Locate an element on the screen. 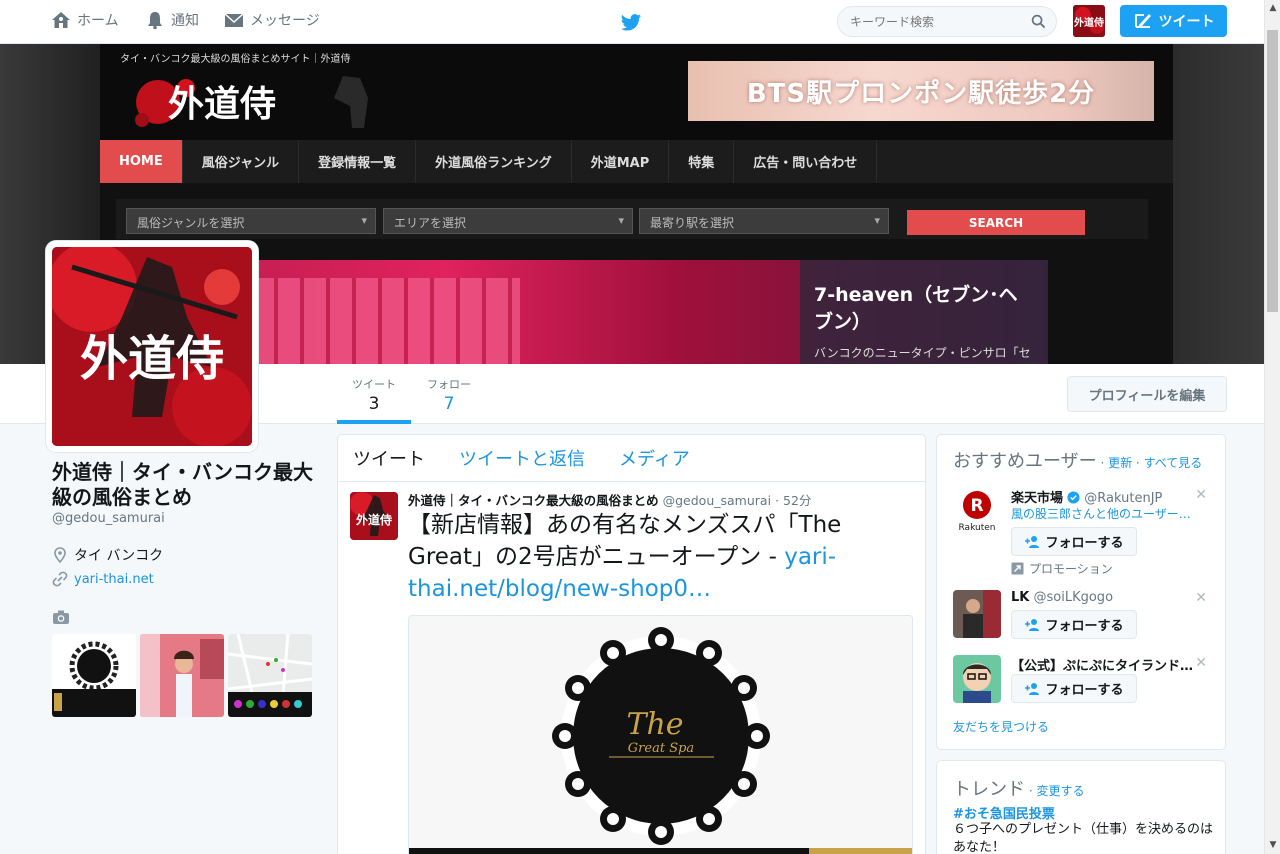  tweet-media-image: The Great Spa is located at coordinates (660, 735).